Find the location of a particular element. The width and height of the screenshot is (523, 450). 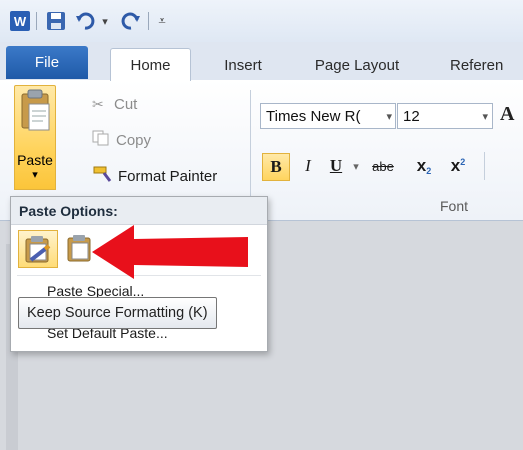

font-name-combo: Times New R( ▾ is located at coordinates (328, 116).